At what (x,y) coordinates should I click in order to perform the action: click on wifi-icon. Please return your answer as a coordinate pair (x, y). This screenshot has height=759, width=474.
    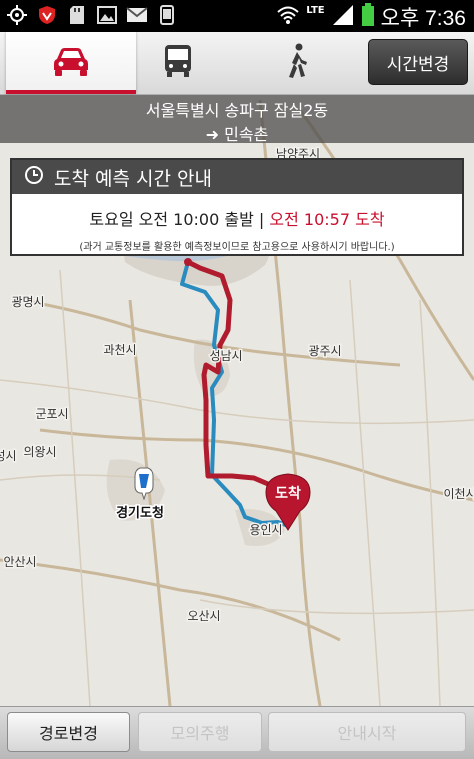
    Looking at the image, I should click on (288, 17).